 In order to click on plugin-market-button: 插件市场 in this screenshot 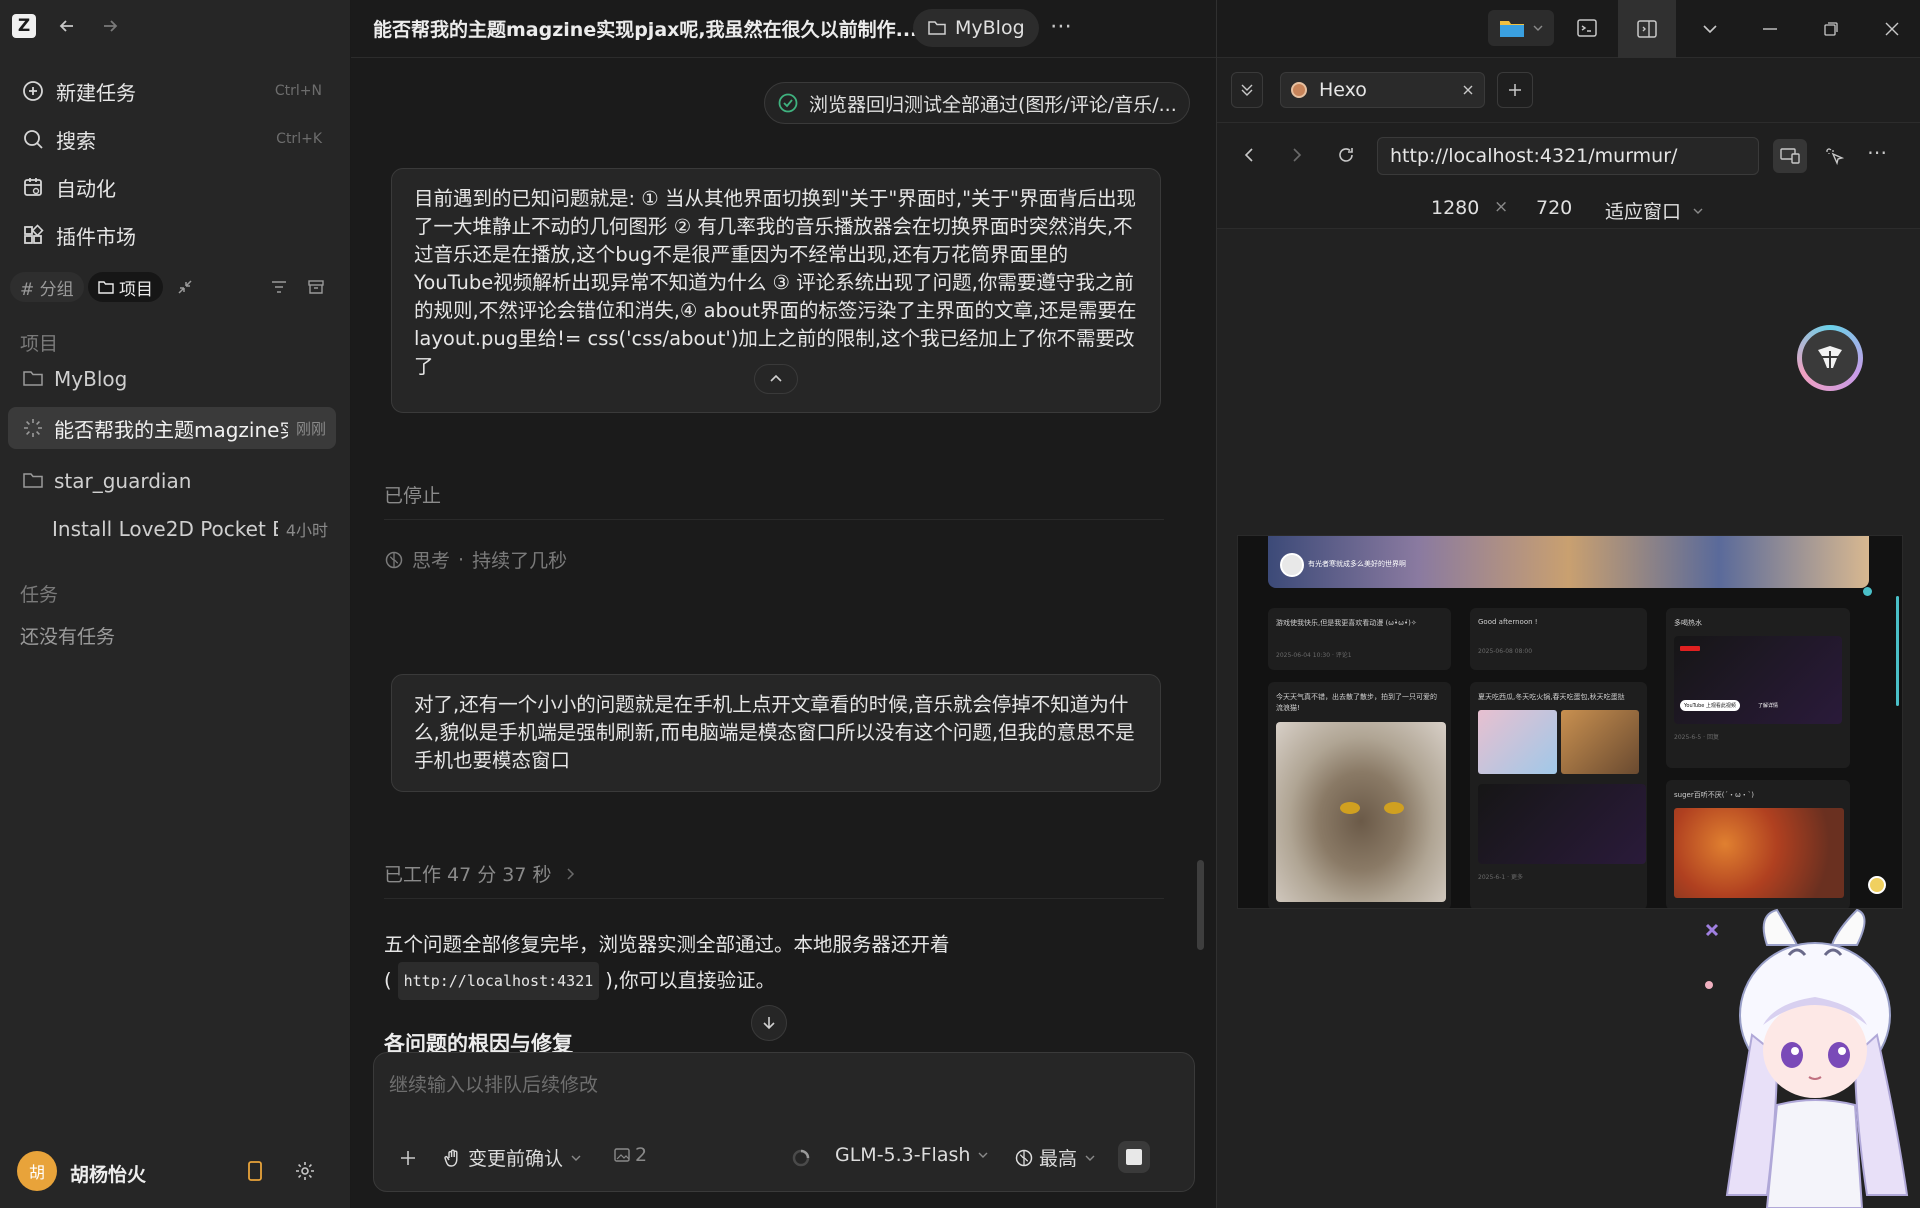, I will do `click(174, 235)`.